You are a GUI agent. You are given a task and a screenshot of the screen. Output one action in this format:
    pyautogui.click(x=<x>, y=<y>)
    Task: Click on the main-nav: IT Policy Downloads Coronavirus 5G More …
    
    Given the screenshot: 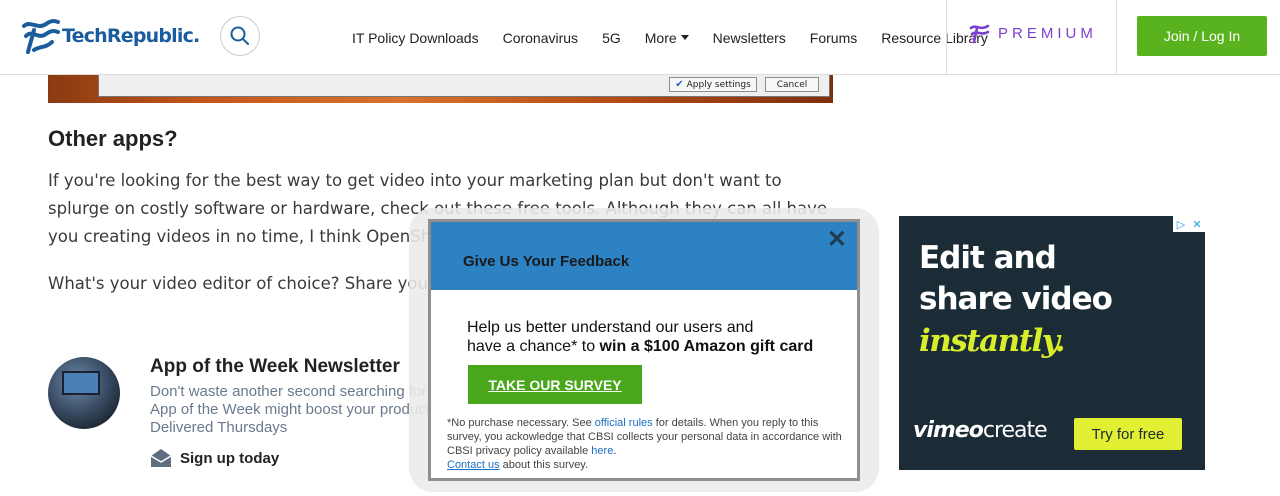 What is the action you would take?
    pyautogui.click(x=670, y=37)
    